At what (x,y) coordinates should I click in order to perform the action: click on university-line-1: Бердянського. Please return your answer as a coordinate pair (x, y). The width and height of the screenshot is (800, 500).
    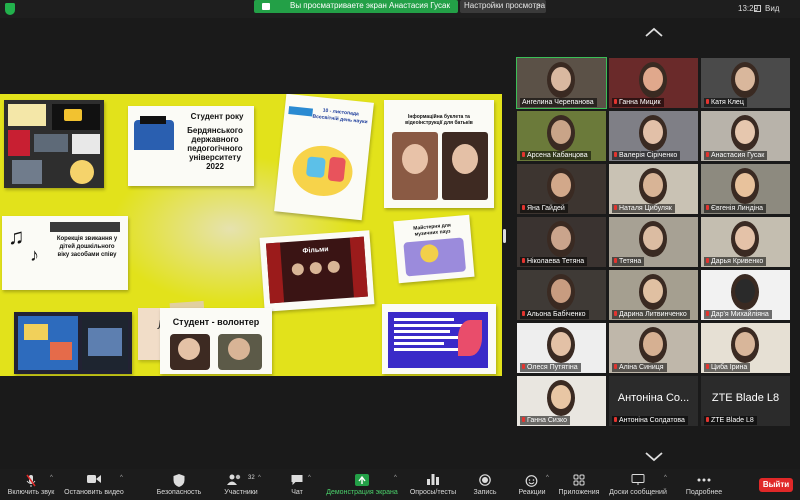
    Looking at the image, I should click on (215, 130).